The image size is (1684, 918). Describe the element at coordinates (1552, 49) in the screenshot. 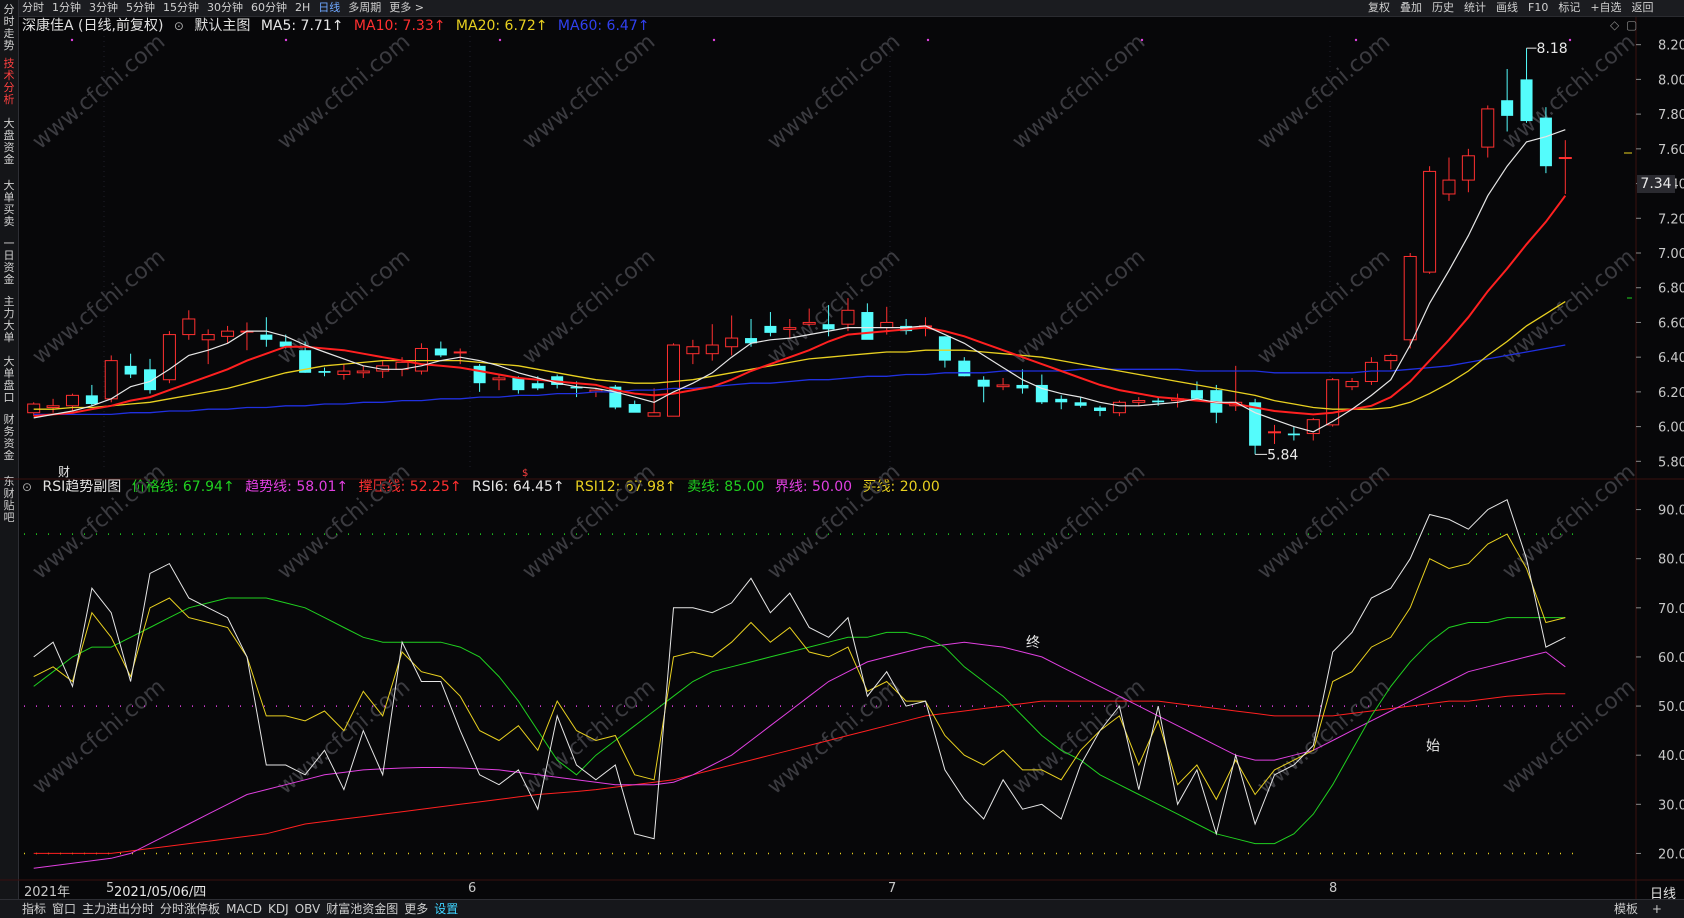

I see `high-price-label: 8.18` at that location.